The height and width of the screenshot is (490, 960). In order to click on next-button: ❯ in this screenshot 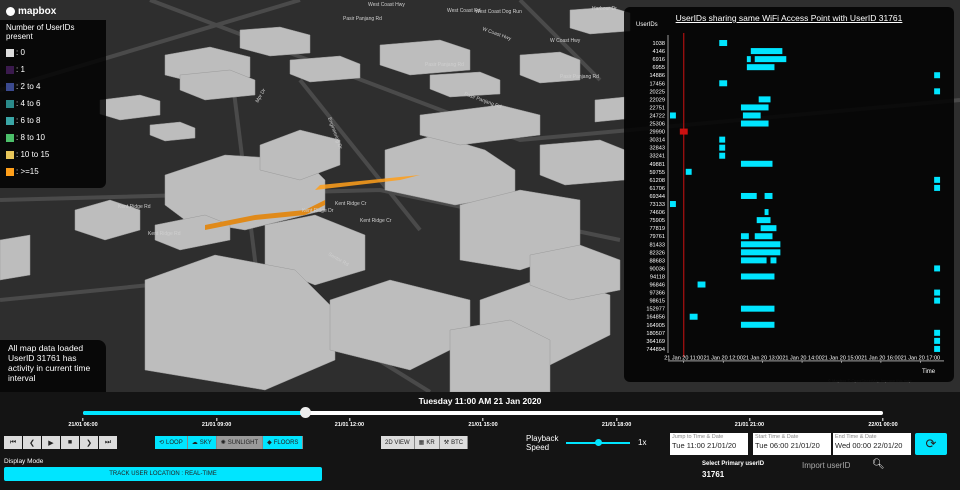, I will do `click(89, 442)`.